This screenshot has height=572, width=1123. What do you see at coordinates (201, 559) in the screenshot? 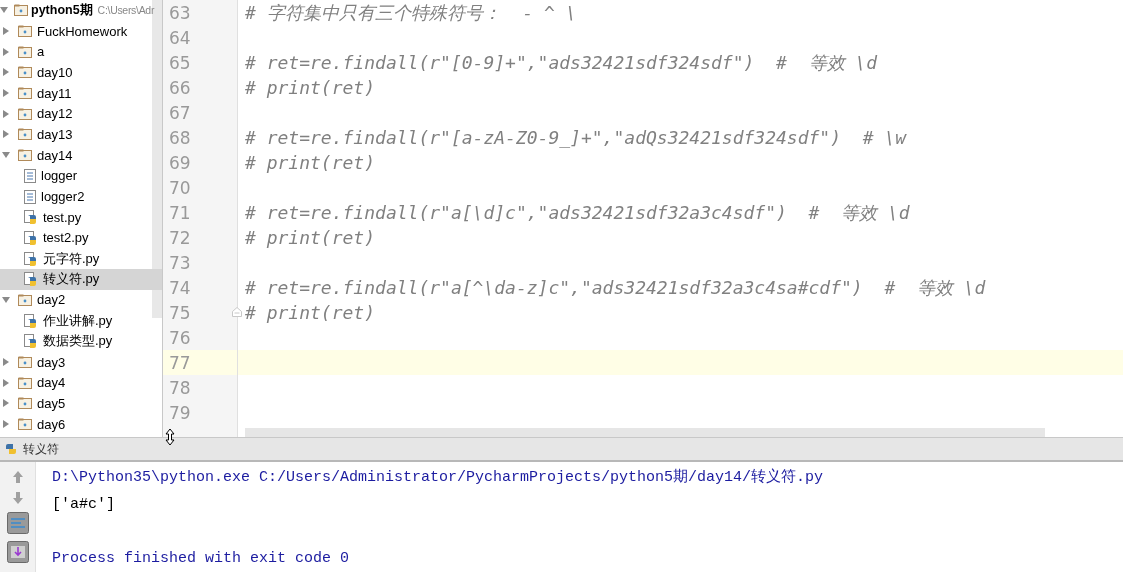
I see `console-exit-message: Process finished with exit code 0` at bounding box center [201, 559].